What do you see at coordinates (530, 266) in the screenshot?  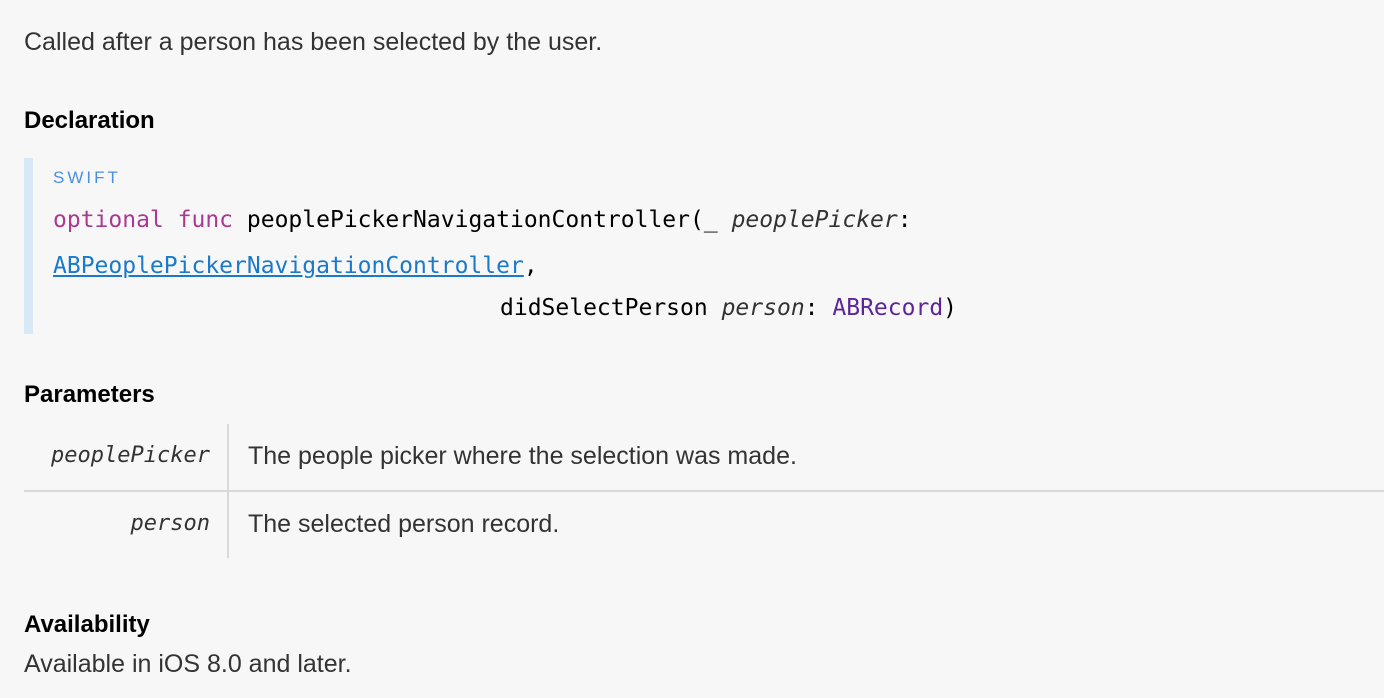 I see `comma: ,` at bounding box center [530, 266].